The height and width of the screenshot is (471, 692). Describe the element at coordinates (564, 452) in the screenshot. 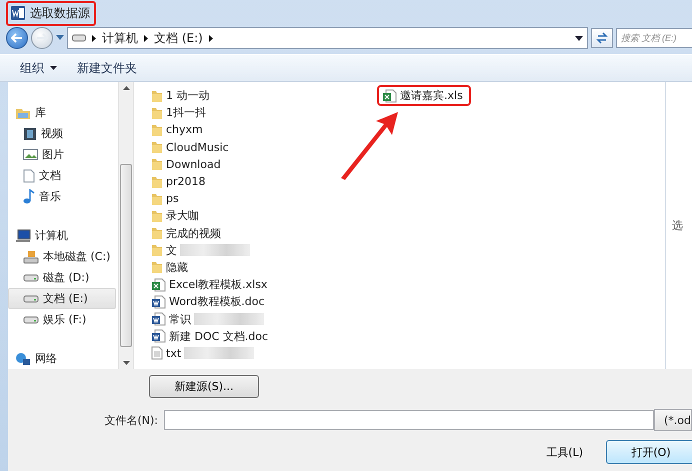

I see `tools-button: 工具(L)` at that location.